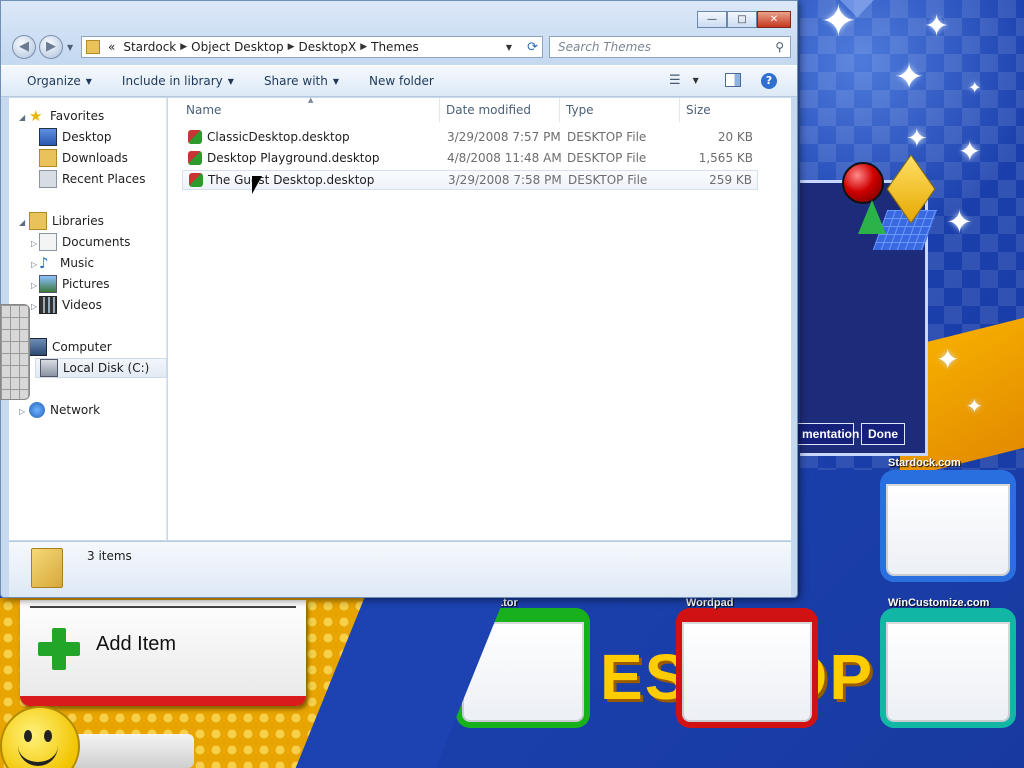  What do you see at coordinates (95, 158) in the screenshot?
I see `nav-downloads-label: Downloads` at bounding box center [95, 158].